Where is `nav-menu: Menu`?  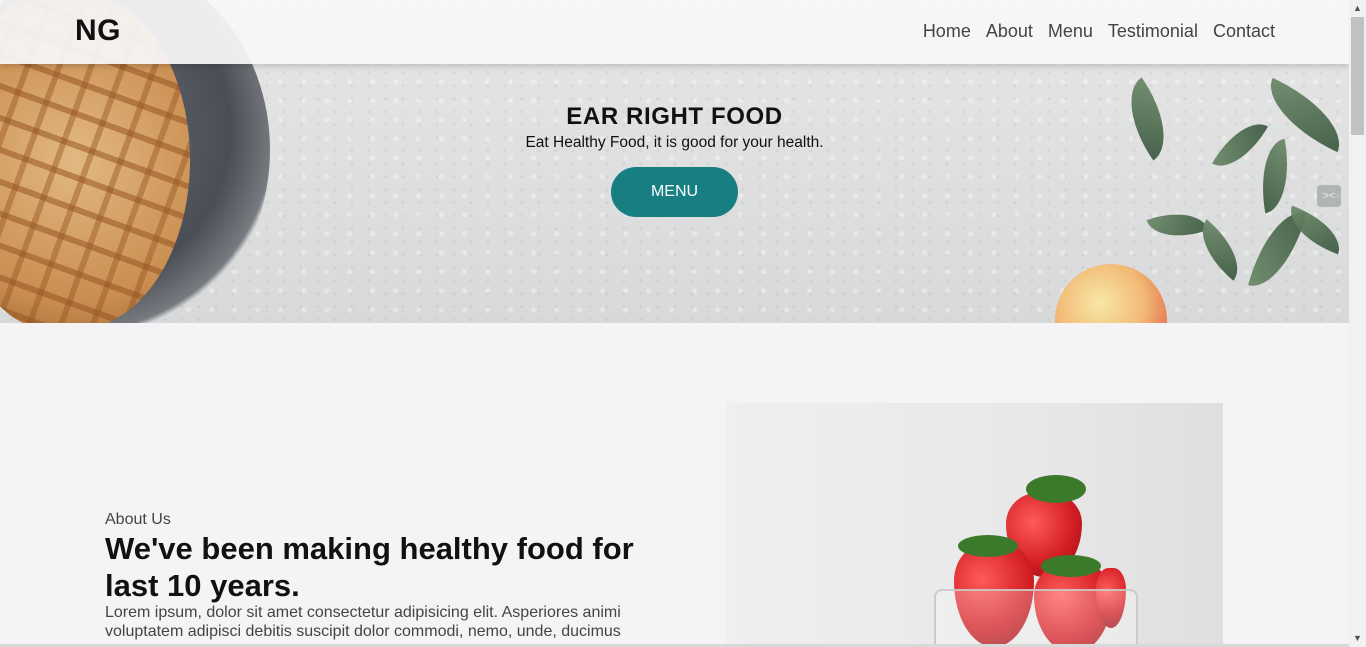
nav-menu: Menu is located at coordinates (1070, 31).